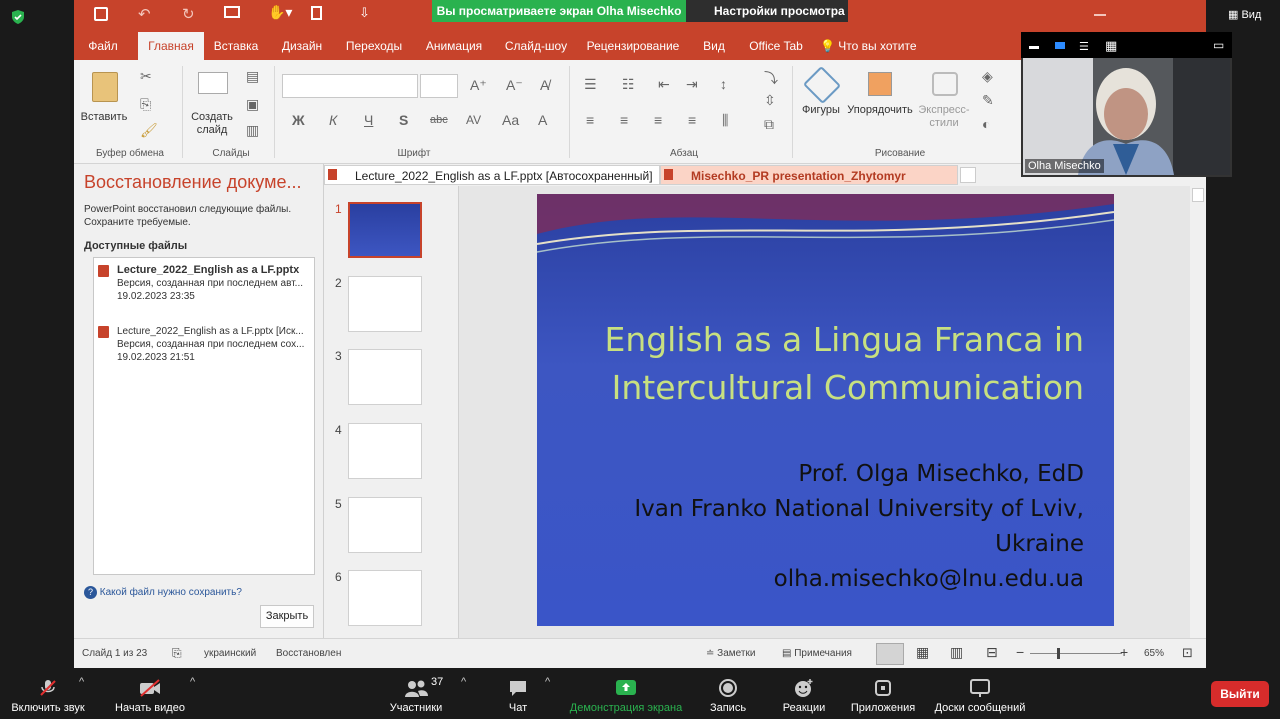 This screenshot has width=1280, height=719. What do you see at coordinates (730, 653) in the screenshot?
I see `notes-button: ≐ Заметки` at bounding box center [730, 653].